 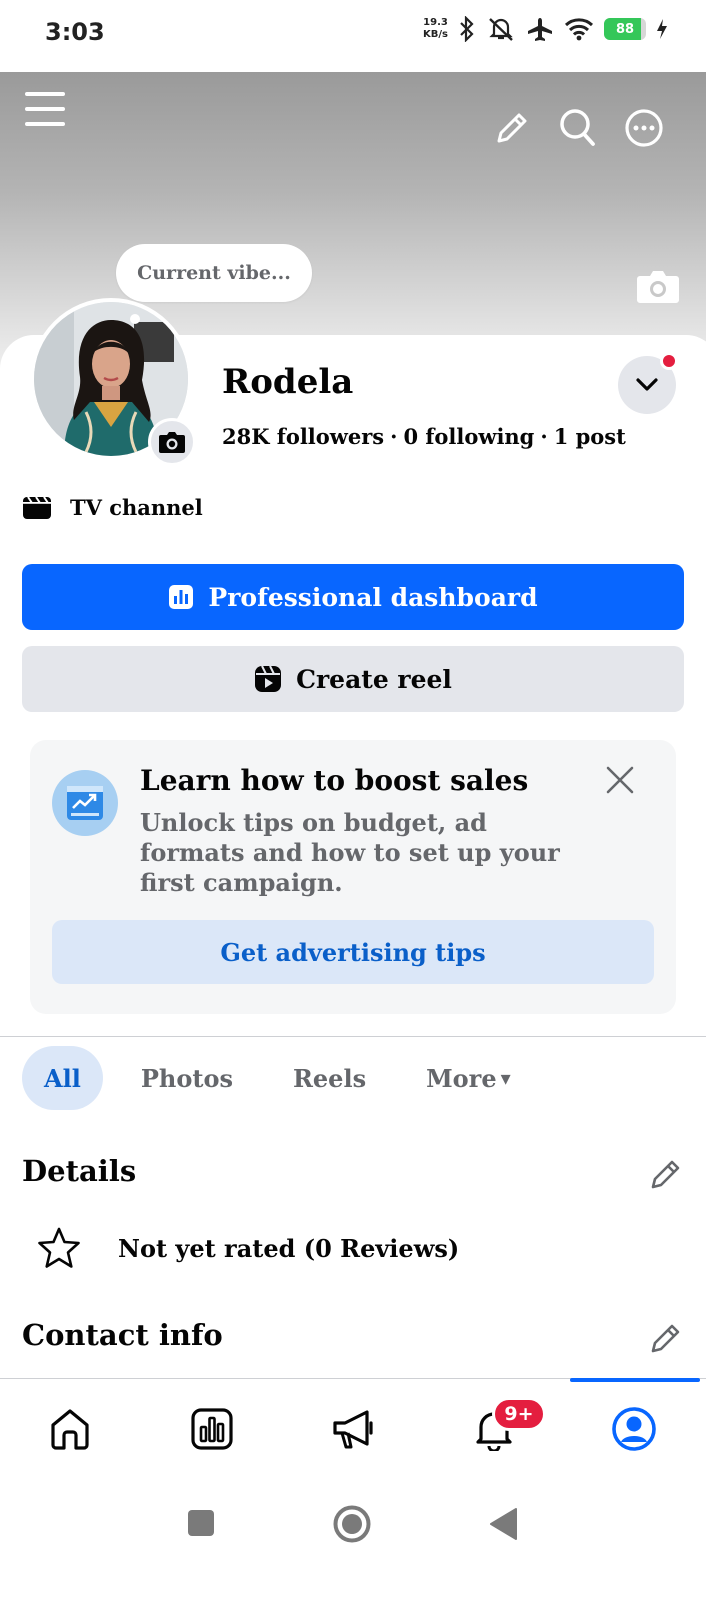 I want to click on tab-all-label: All, so click(x=62, y=1078).